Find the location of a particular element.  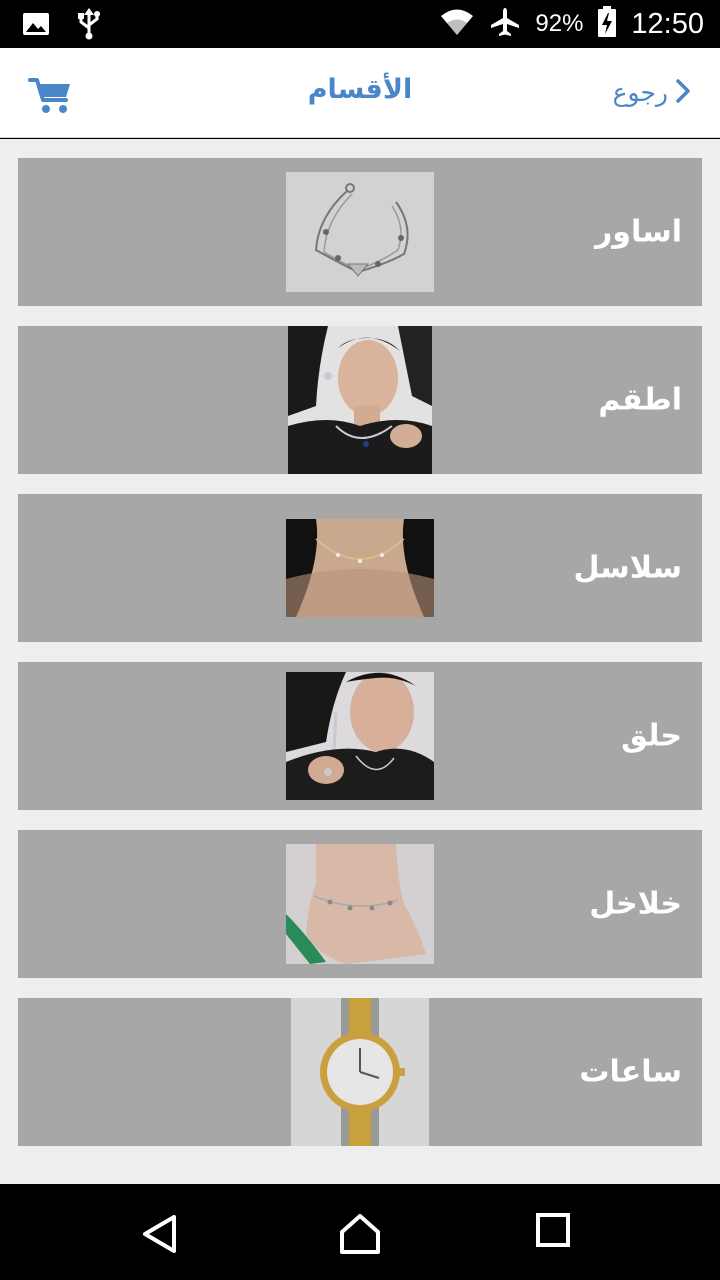

earrings-photo is located at coordinates (360, 736).